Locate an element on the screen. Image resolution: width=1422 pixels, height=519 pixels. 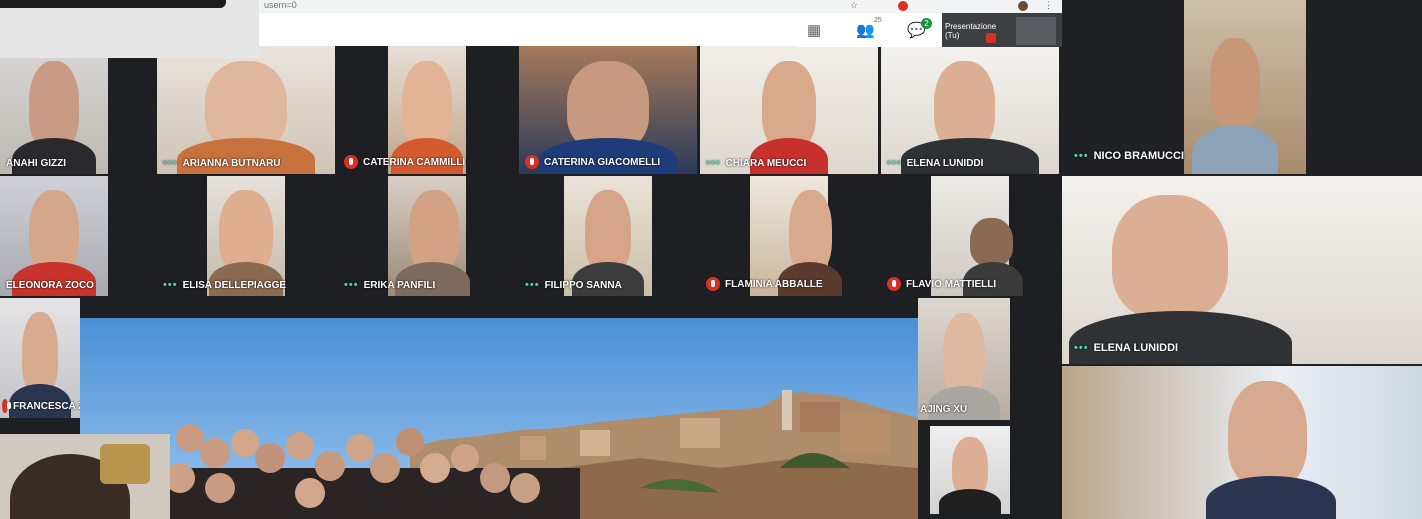
participant-tile: ••• ELENA LUNIDDI is located at coordinates (970, 110).